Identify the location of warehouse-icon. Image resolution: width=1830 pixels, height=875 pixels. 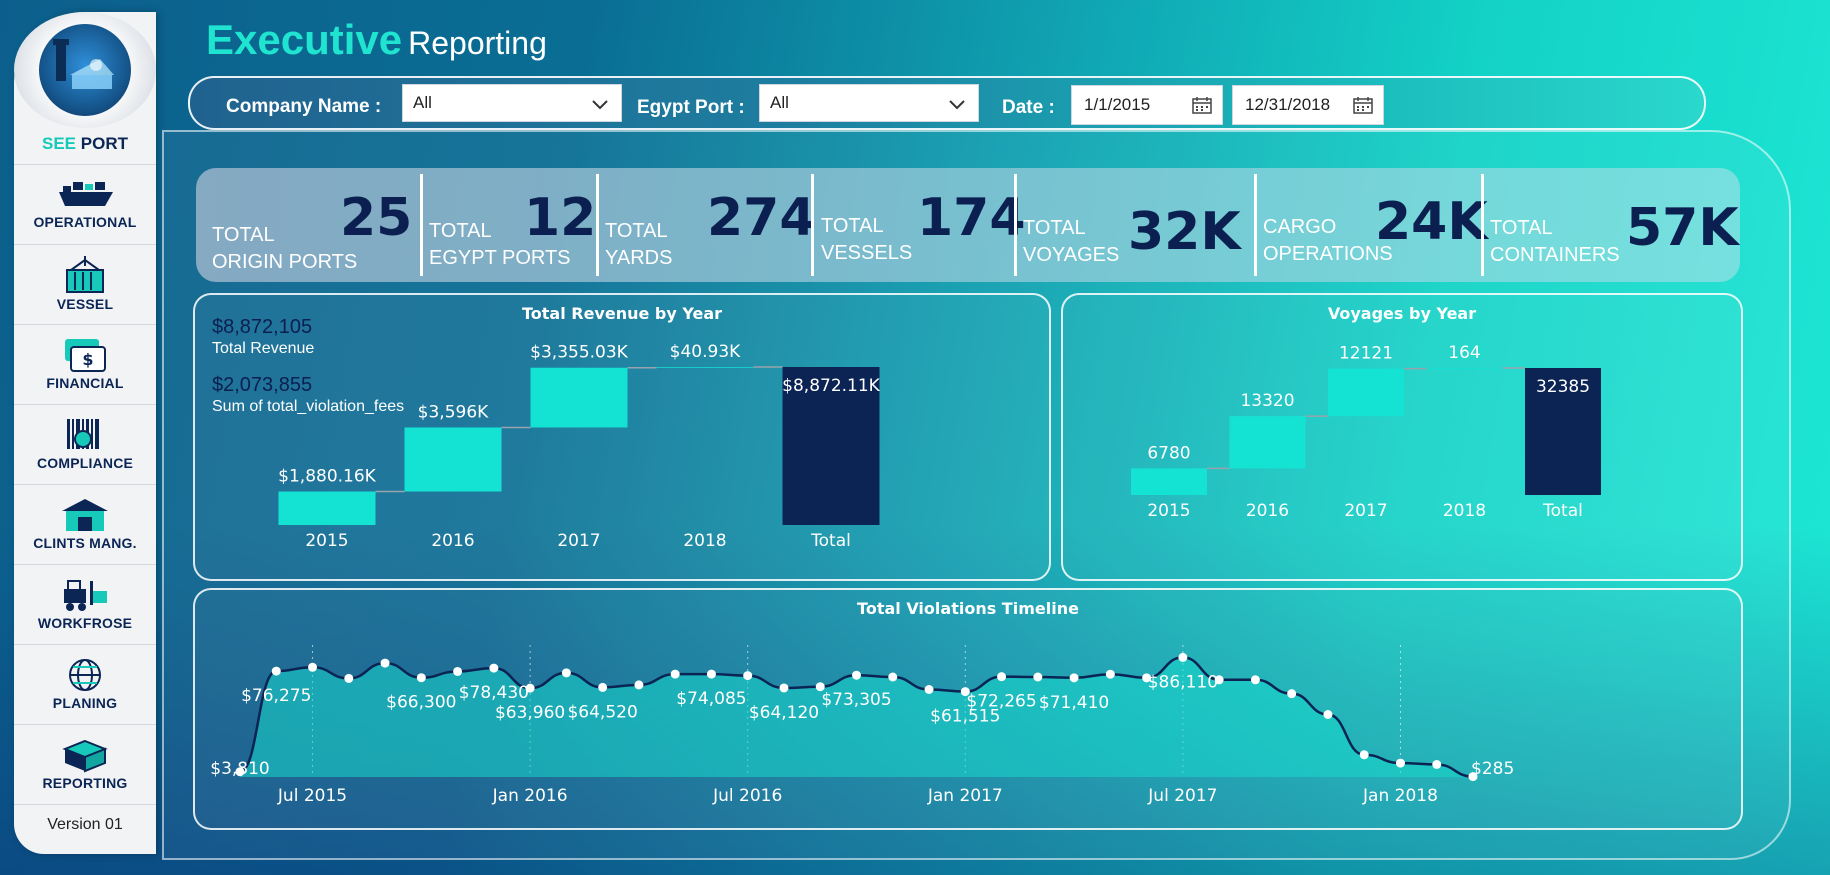
(85, 515).